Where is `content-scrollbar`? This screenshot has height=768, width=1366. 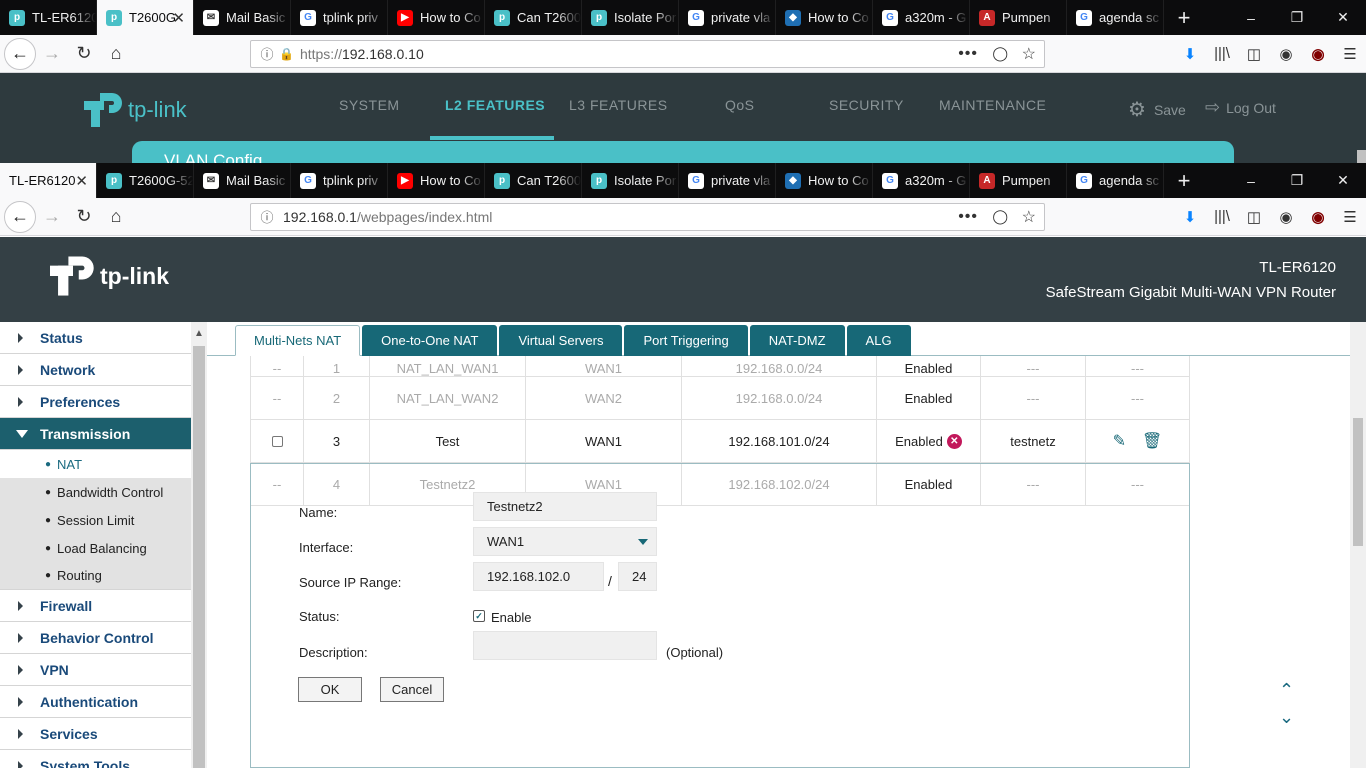 content-scrollbar is located at coordinates (1358, 545).